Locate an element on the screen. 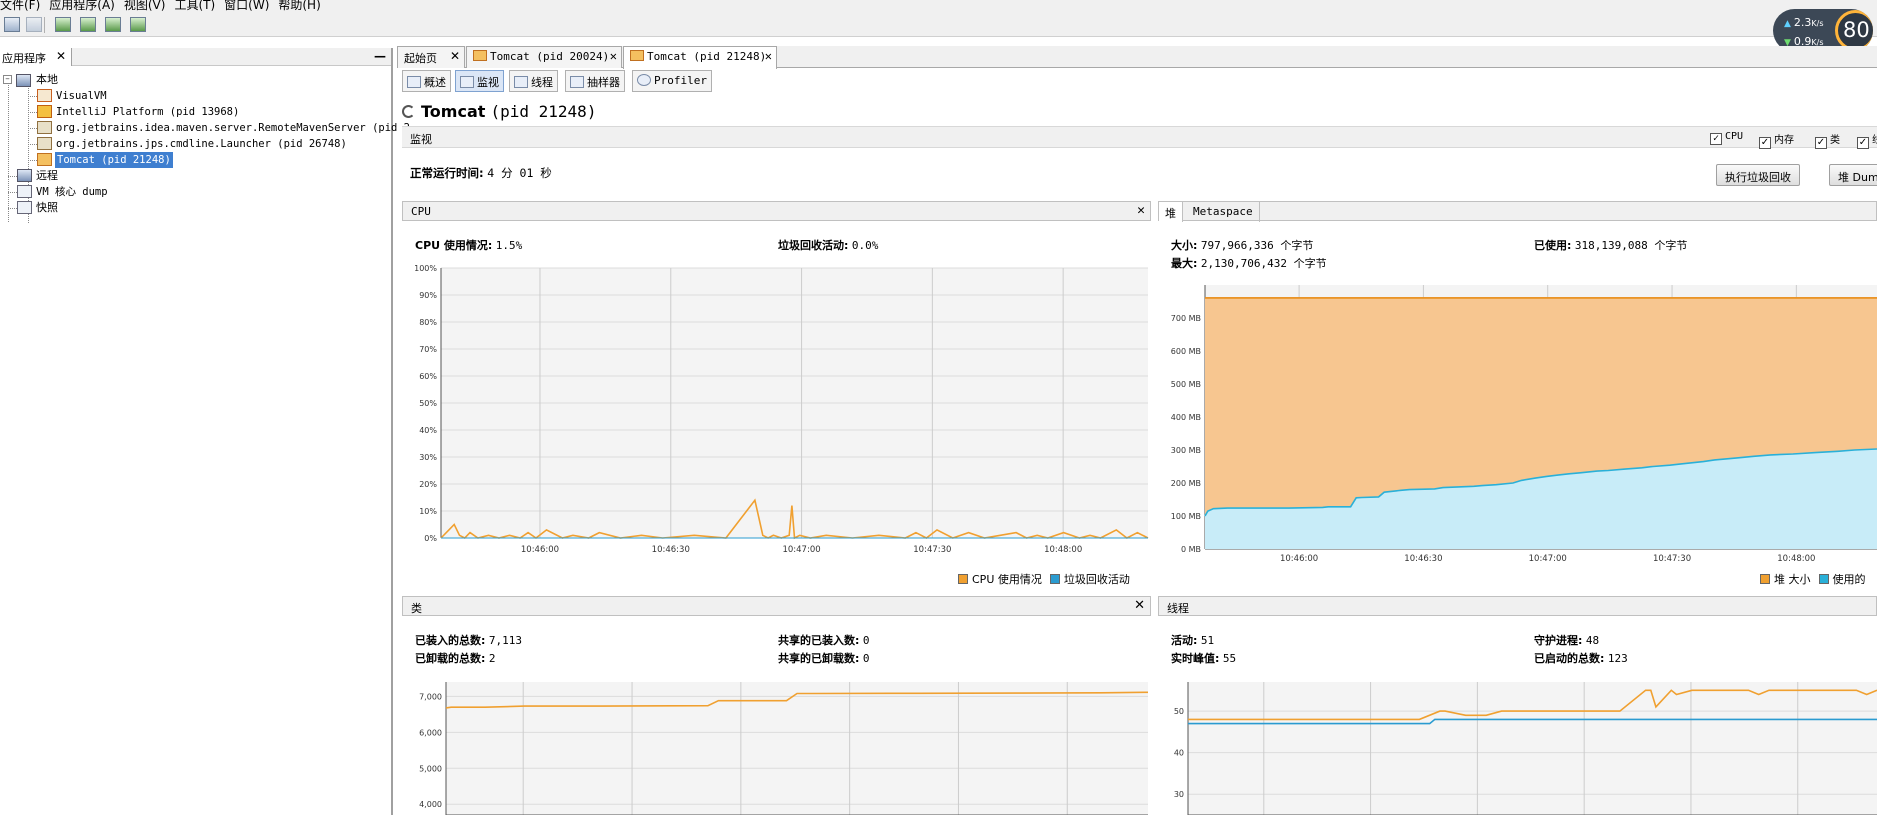 The height and width of the screenshot is (815, 1877). heap-legend: 堆 大小 使用的 is located at coordinates (1809, 579).